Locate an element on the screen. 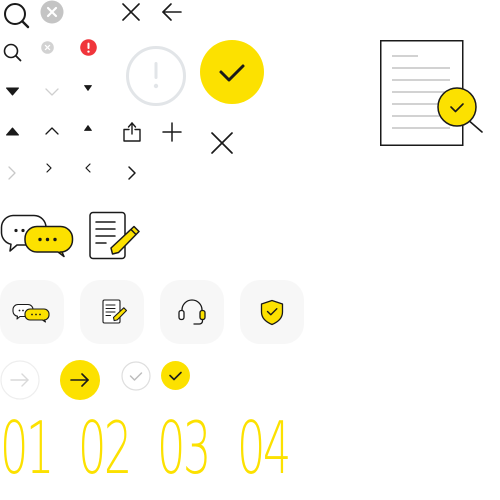  error-badge-icon is located at coordinates (88, 47).